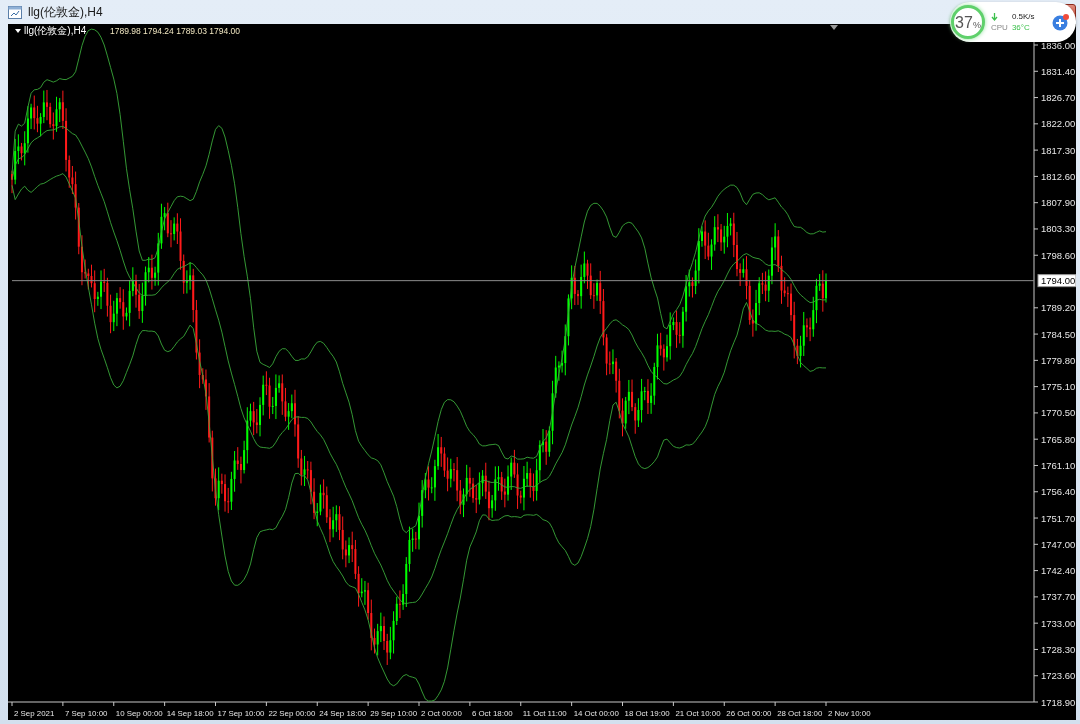 This screenshot has height=724, width=1080. What do you see at coordinates (976, 25) in the screenshot?
I see `percent-sign: %` at bounding box center [976, 25].